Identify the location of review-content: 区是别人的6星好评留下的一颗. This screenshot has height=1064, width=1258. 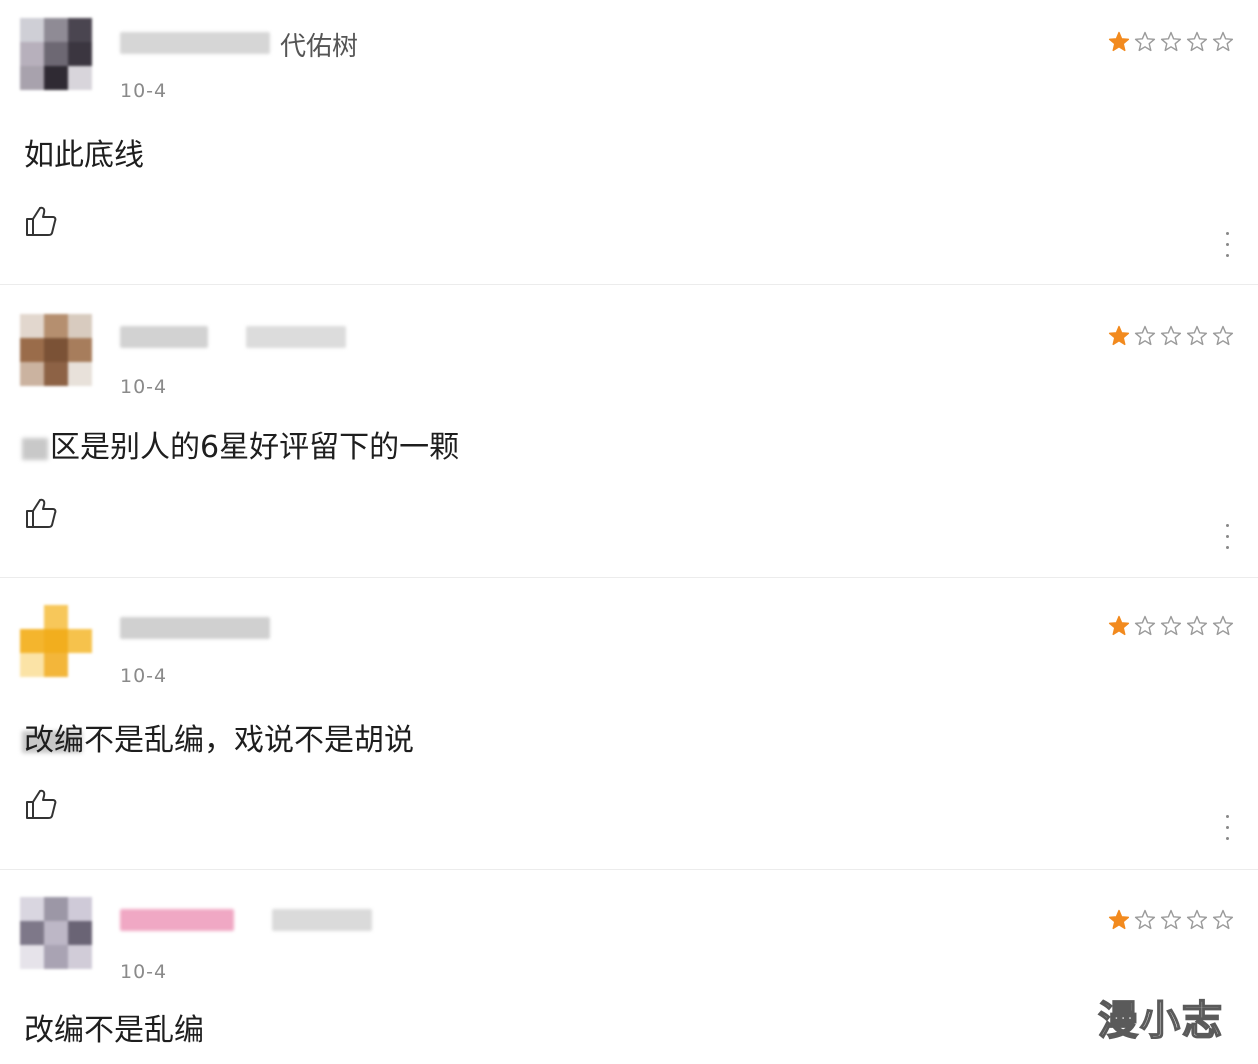
(240, 444).